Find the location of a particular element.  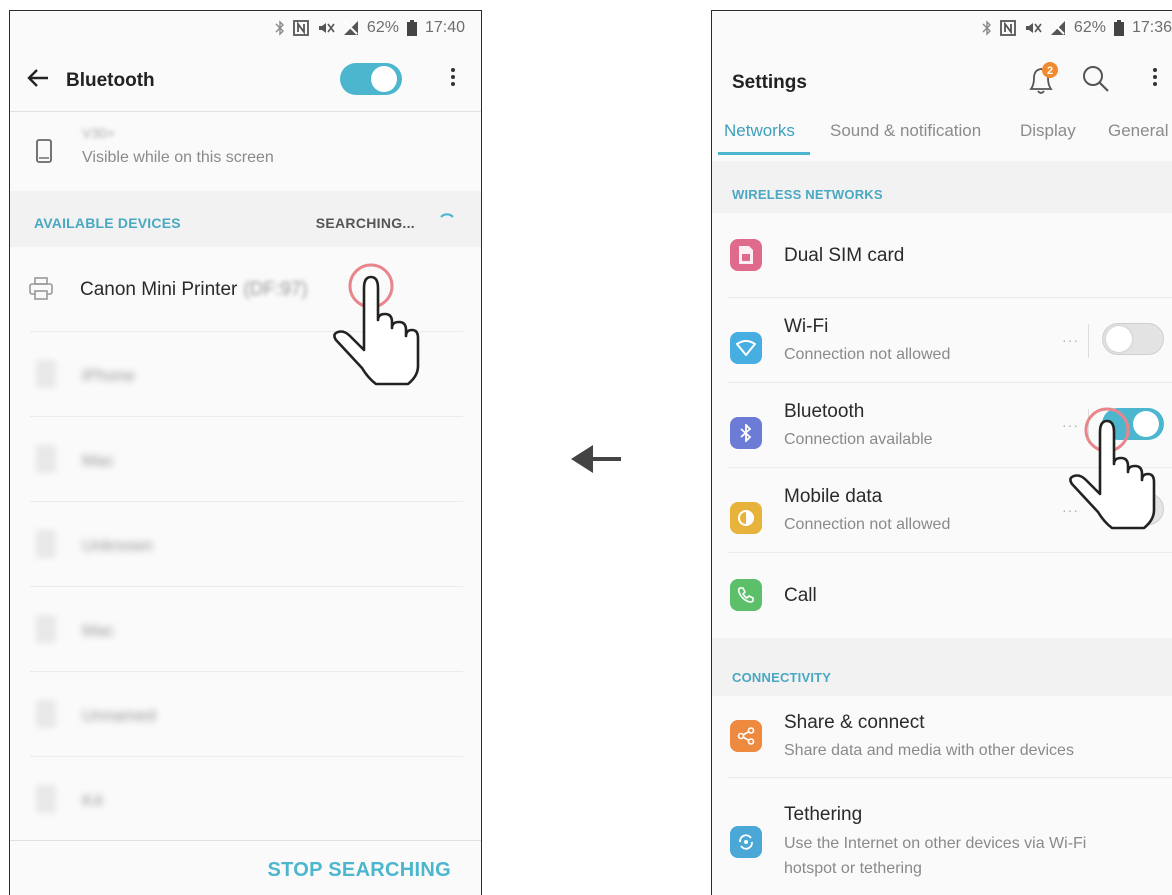

row-mobile-data: Mobile data Connection not allowed ··· is located at coordinates (942, 510).